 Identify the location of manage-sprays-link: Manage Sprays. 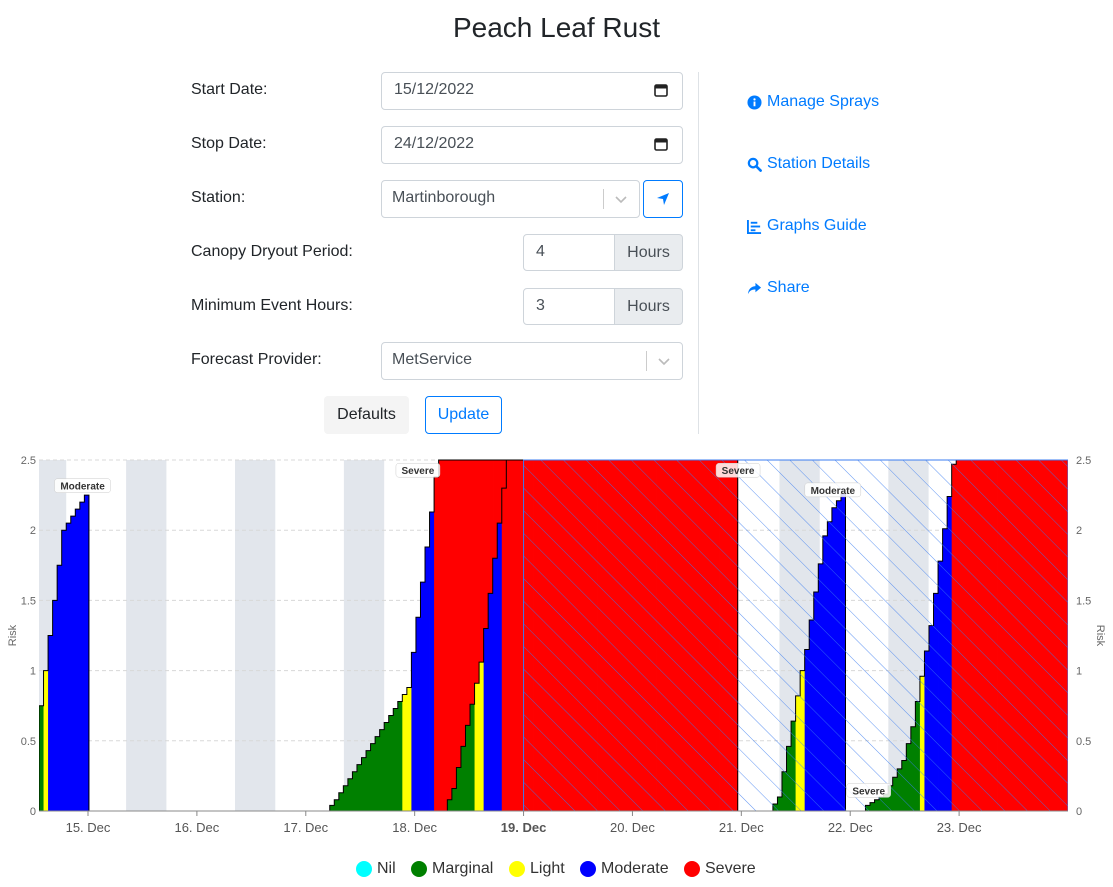
(813, 102).